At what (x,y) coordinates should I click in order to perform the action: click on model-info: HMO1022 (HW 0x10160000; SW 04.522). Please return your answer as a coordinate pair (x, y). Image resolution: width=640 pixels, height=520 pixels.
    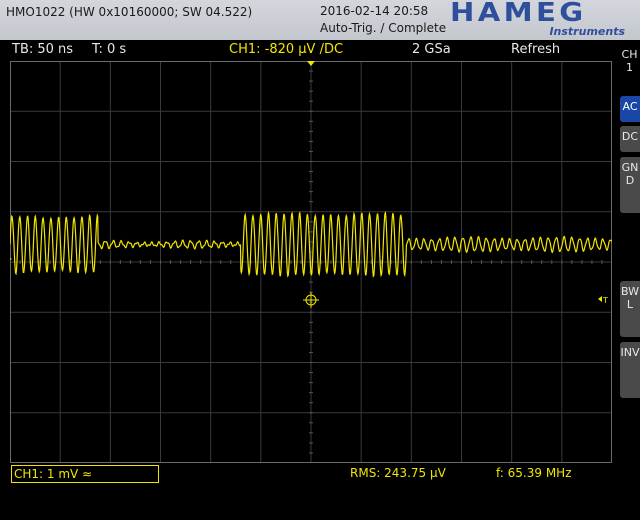
    Looking at the image, I should click on (129, 12).